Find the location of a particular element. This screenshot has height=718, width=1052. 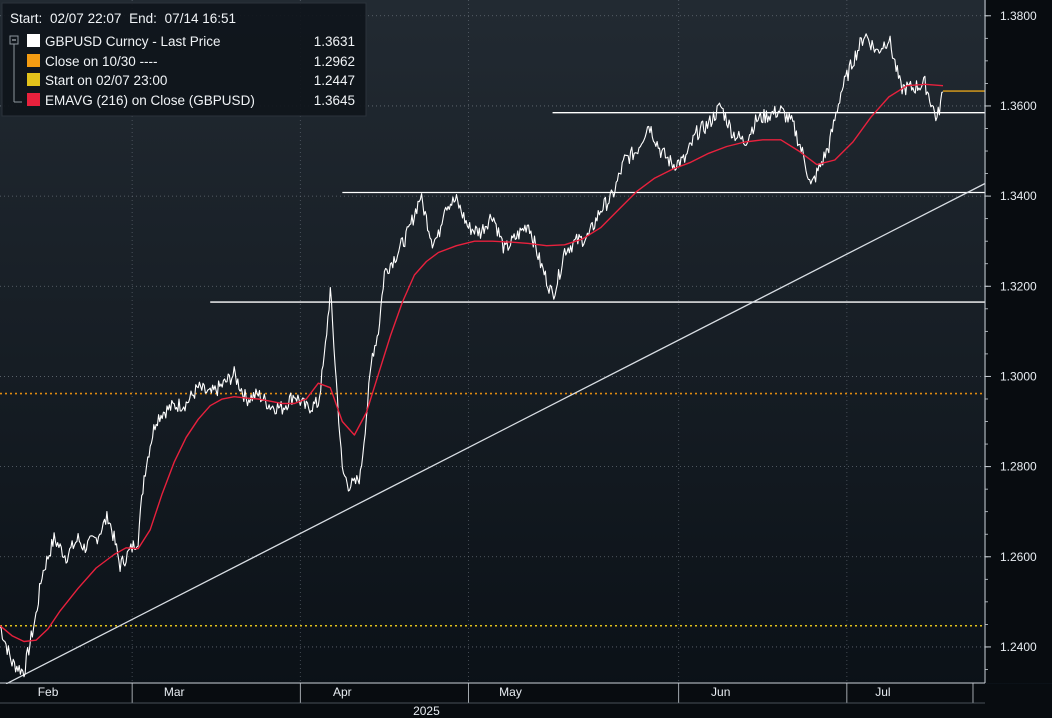

legend-swatch-close is located at coordinates (33, 60).